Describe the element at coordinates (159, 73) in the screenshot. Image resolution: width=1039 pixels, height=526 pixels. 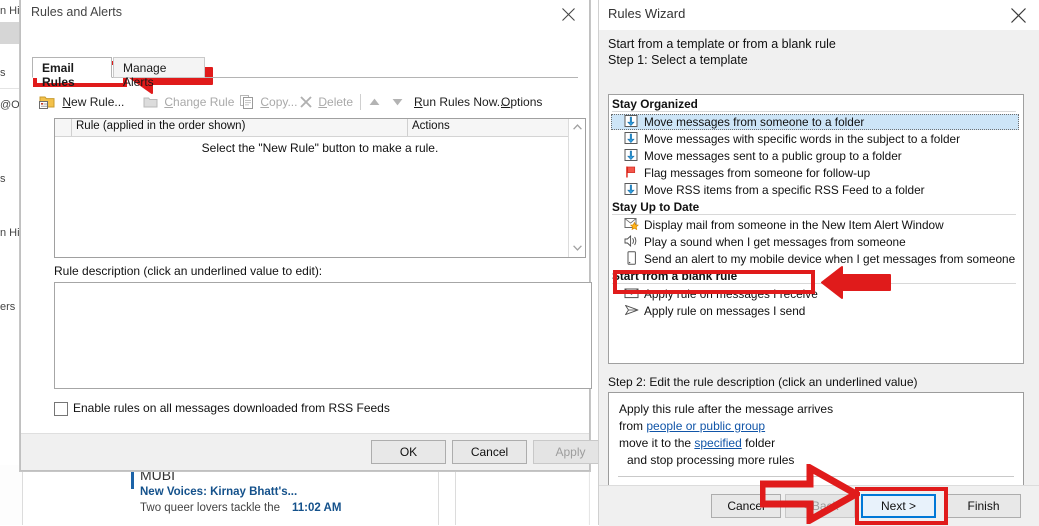
I see `tab-manage-alerts: Manage Alerts` at that location.